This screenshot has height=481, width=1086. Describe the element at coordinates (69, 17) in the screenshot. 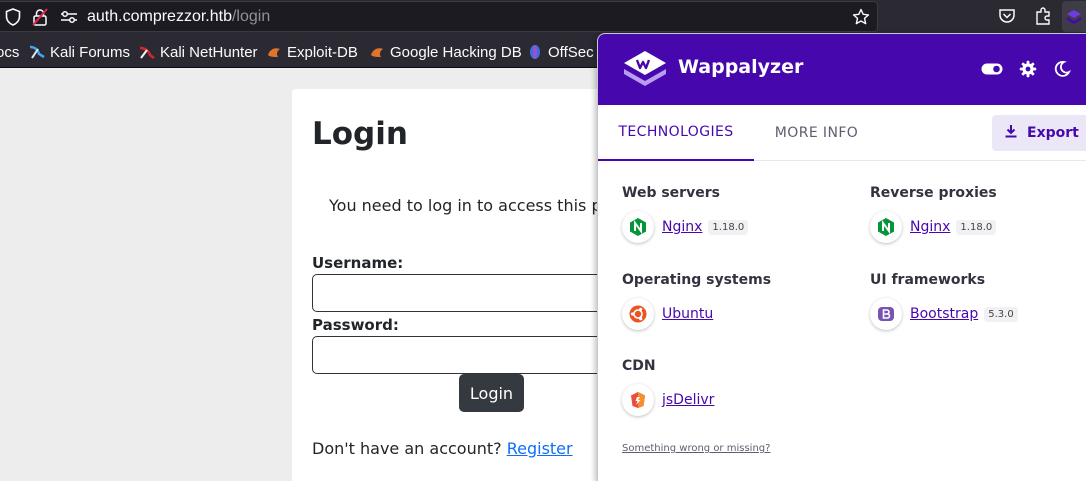

I see `permissions-icon` at that location.